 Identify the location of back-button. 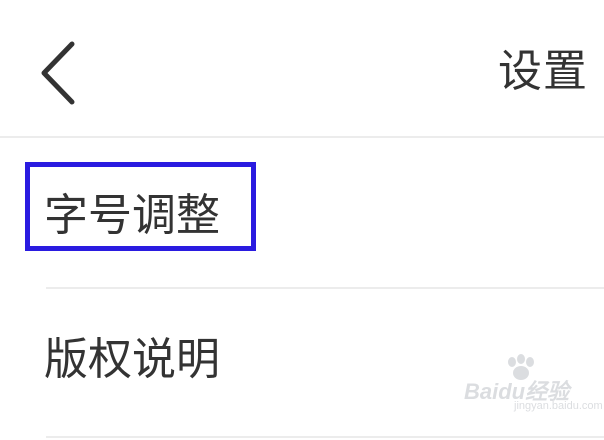
(60, 73).